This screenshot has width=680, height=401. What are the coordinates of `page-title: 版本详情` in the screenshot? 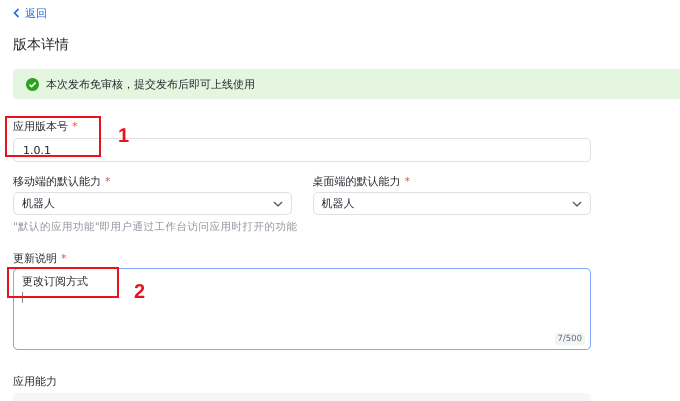 It's located at (41, 45).